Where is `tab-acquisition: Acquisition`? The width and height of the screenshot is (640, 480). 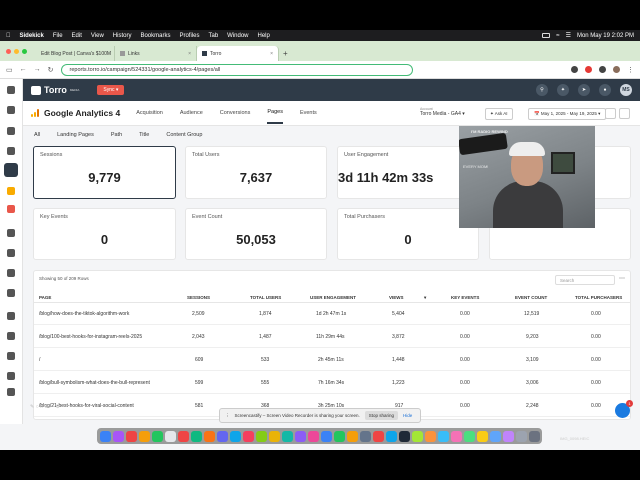 tab-acquisition: Acquisition is located at coordinates (149, 113).